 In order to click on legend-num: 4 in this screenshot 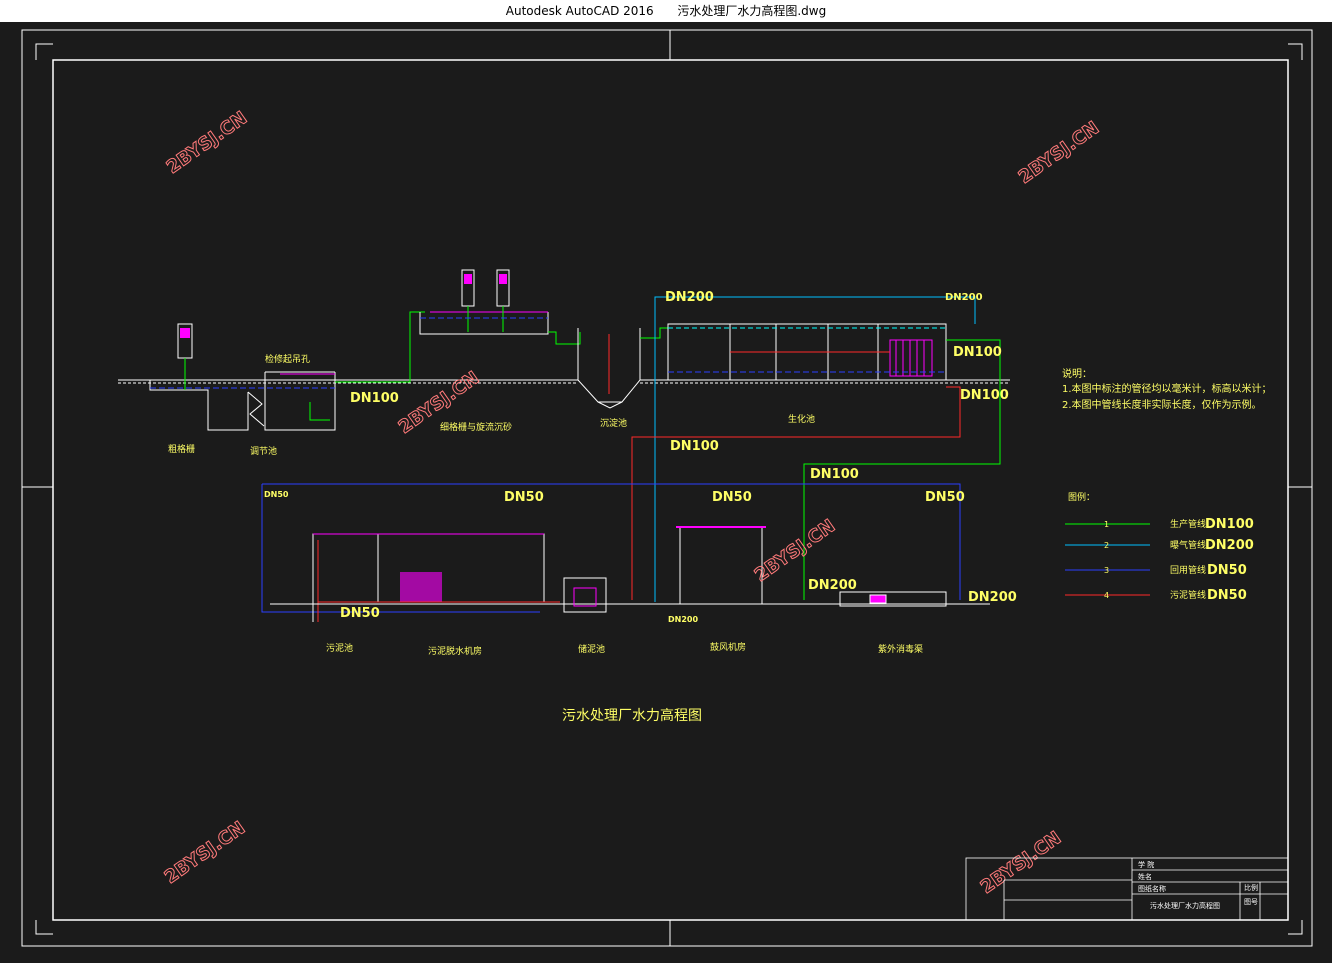, I will do `click(1106, 595)`.